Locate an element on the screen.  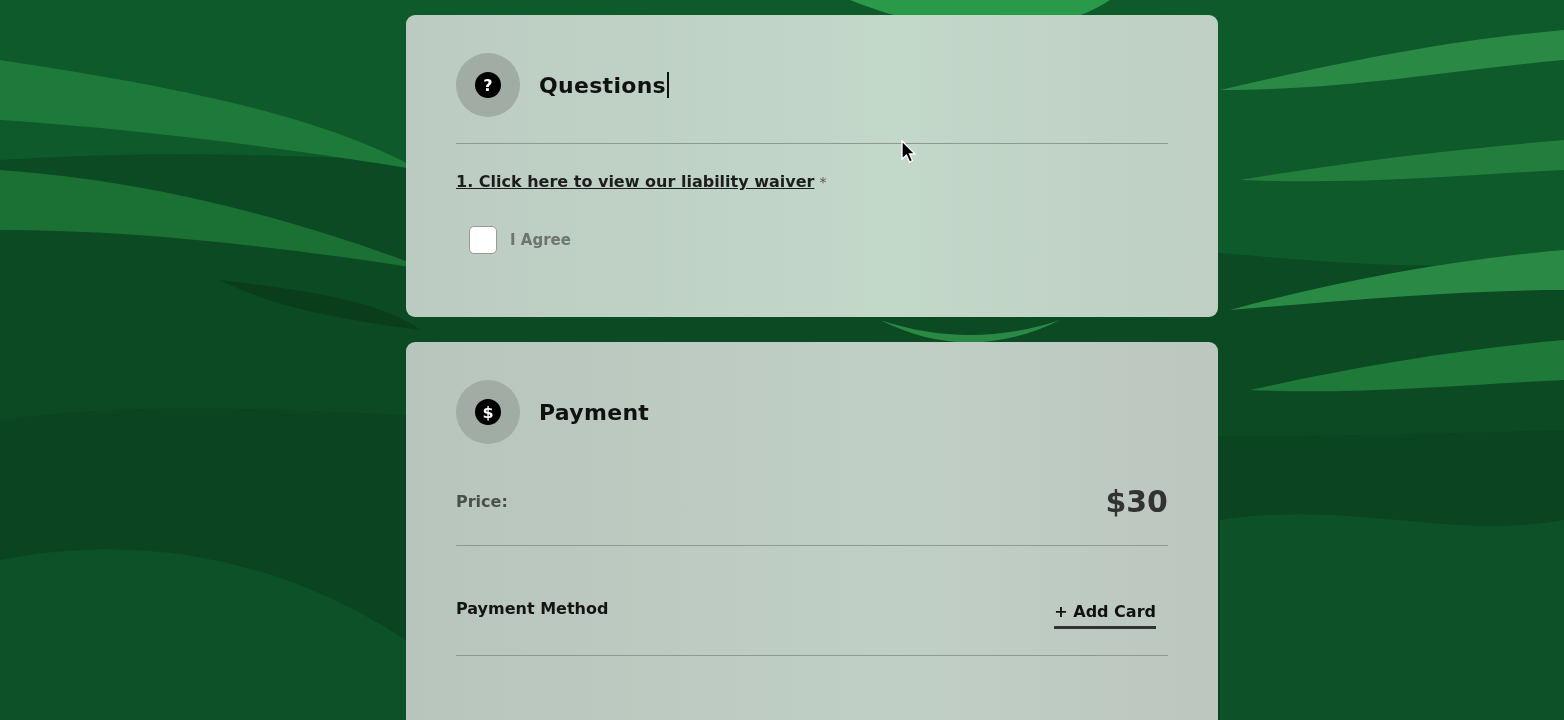
price-label: Price: is located at coordinates (482, 501).